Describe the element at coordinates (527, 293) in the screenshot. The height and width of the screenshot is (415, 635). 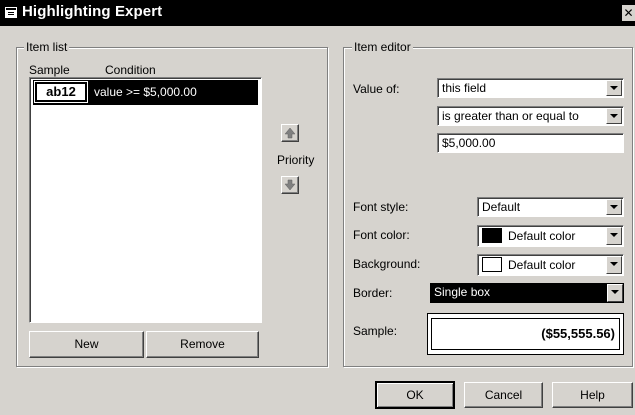
I see `border-select: Single box` at that location.